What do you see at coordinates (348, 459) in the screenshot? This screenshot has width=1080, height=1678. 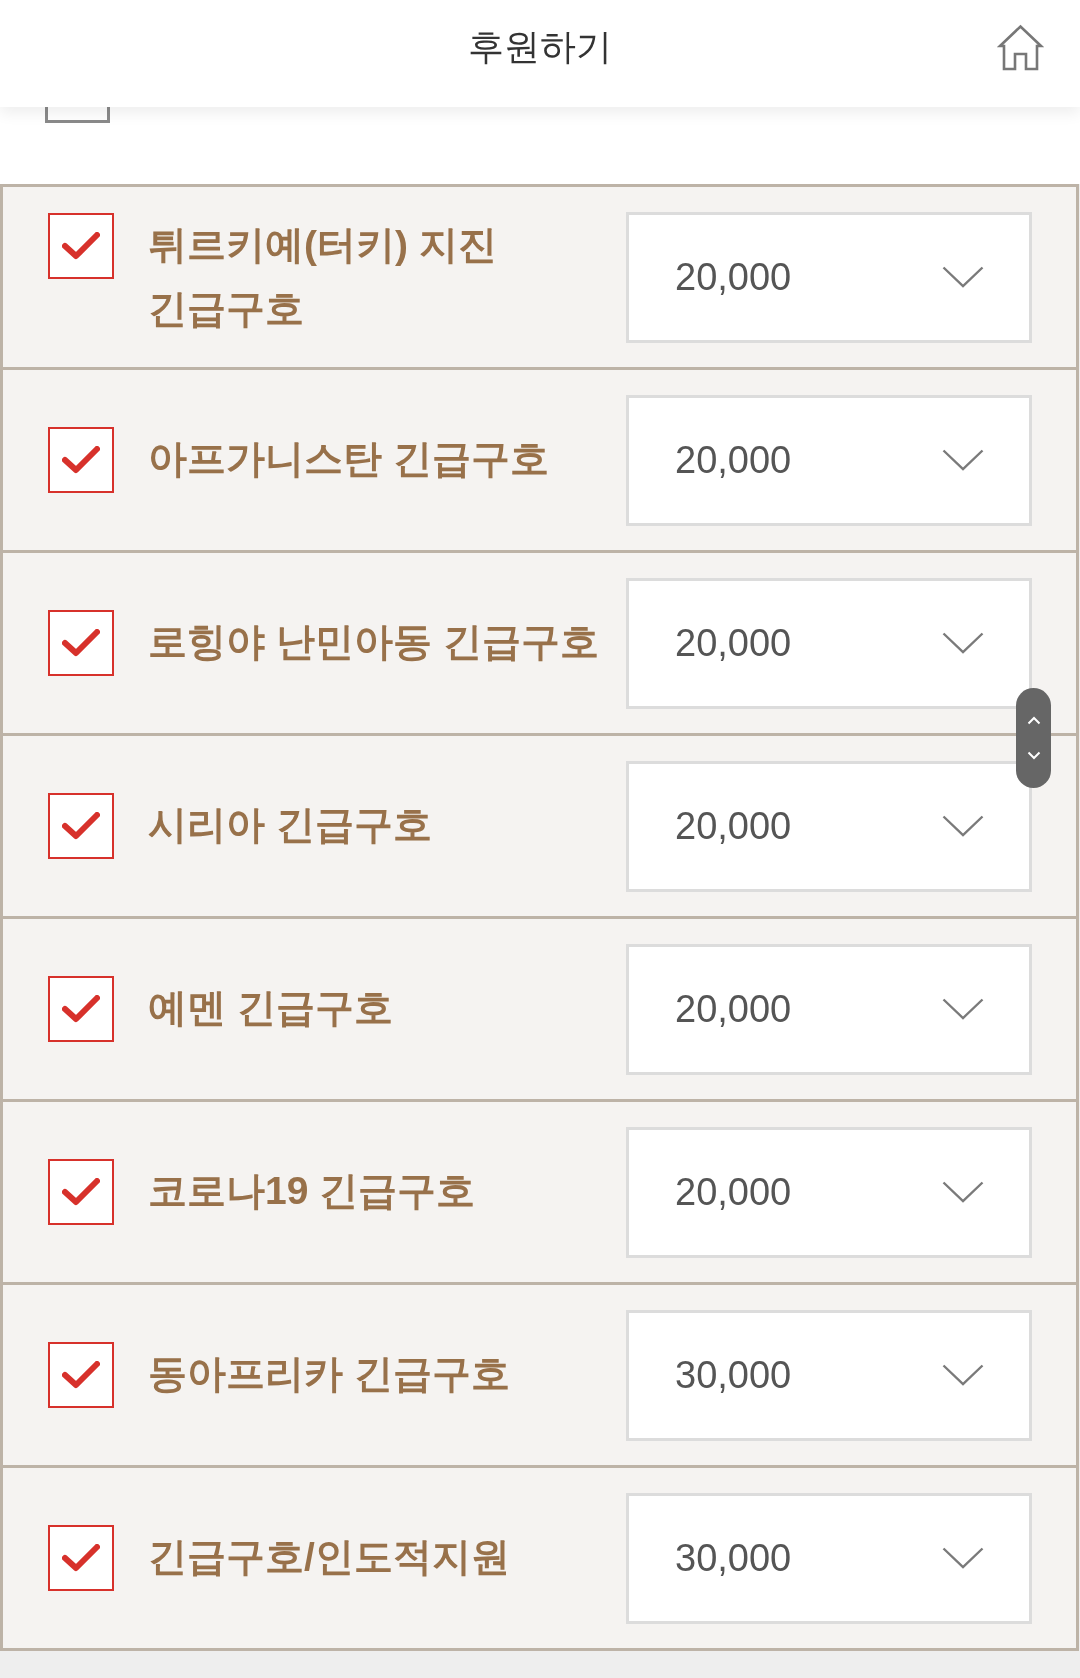 I see `item-label: 아프가니스탄 긴급구호` at bounding box center [348, 459].